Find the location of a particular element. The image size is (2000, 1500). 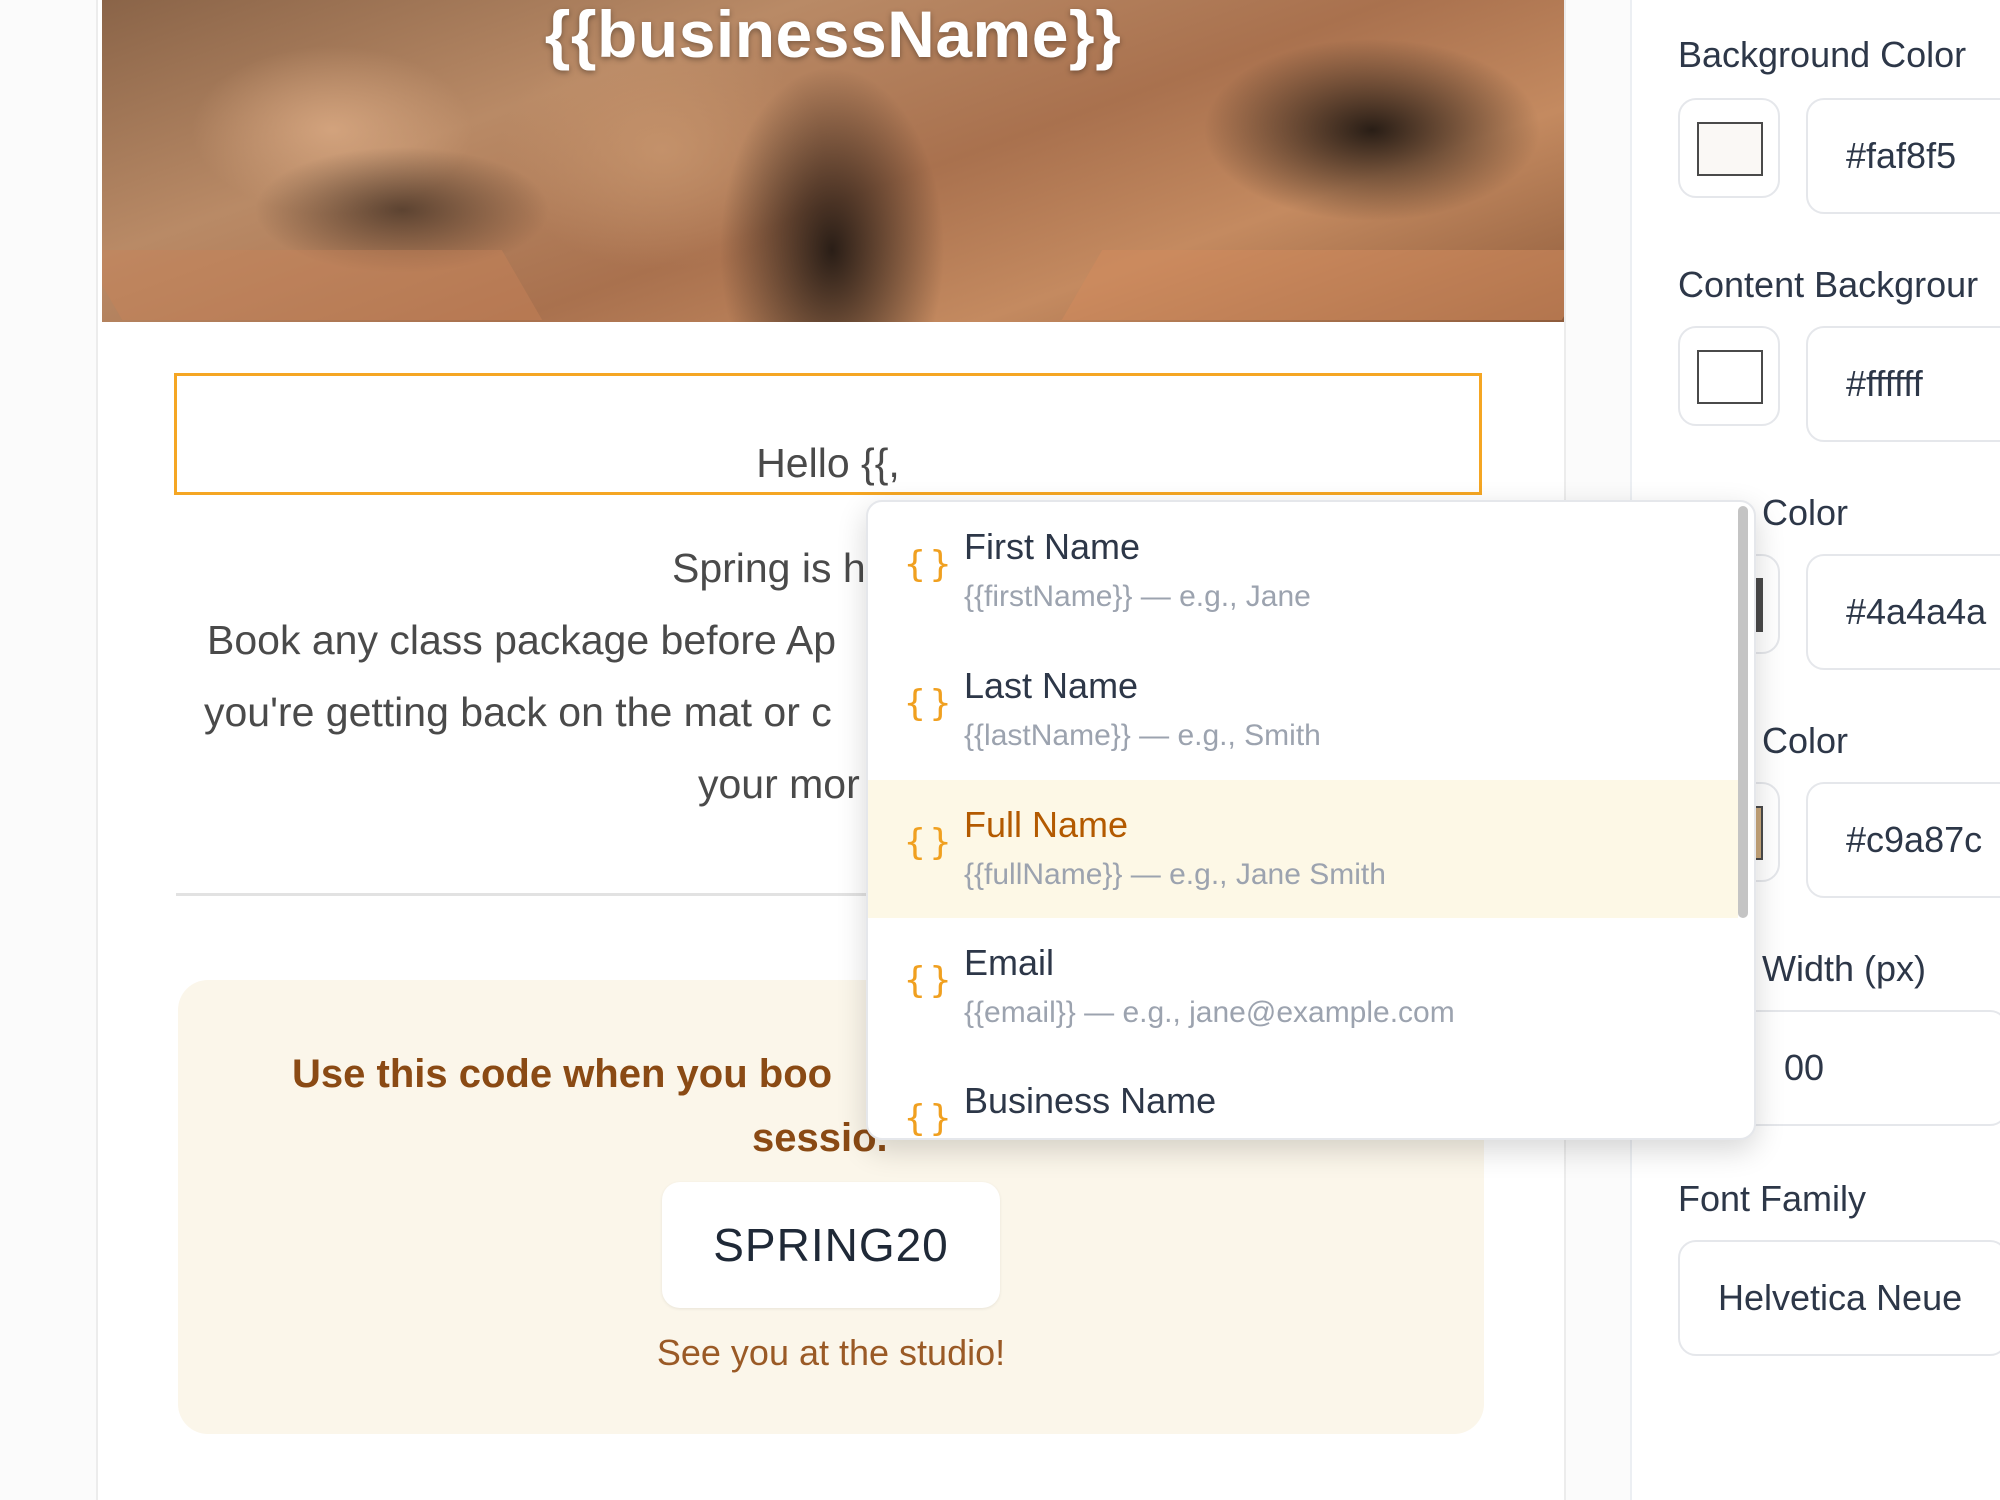

option-description: {{fullName}} — e.g., Jane Smith is located at coordinates (1175, 874).